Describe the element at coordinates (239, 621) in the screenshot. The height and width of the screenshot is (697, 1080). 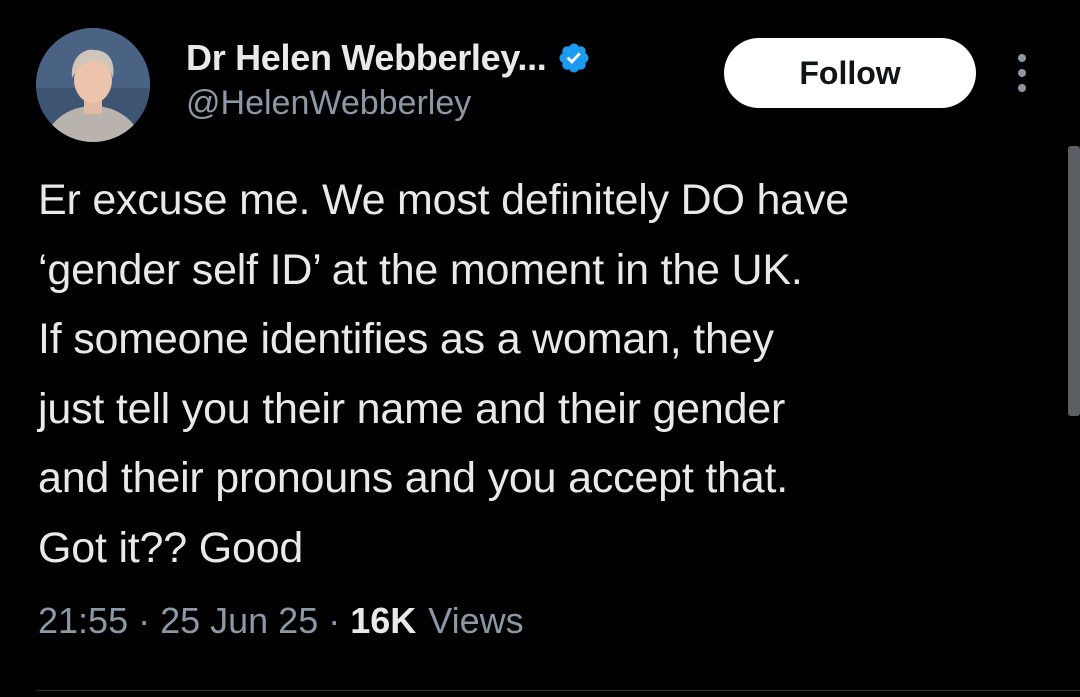
I see `tweet-date: 25 Jun 25` at that location.